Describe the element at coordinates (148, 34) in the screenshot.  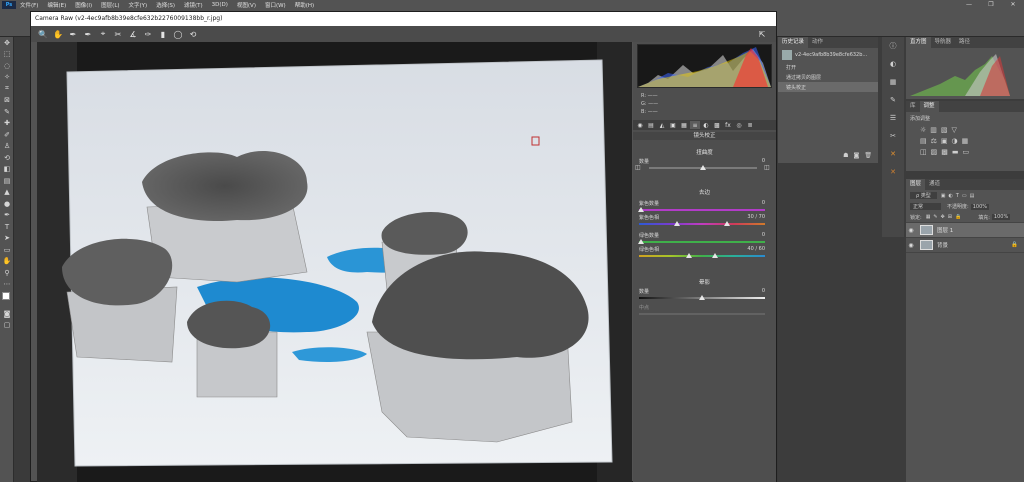
I see `spot-removal-icon: ✑` at that location.